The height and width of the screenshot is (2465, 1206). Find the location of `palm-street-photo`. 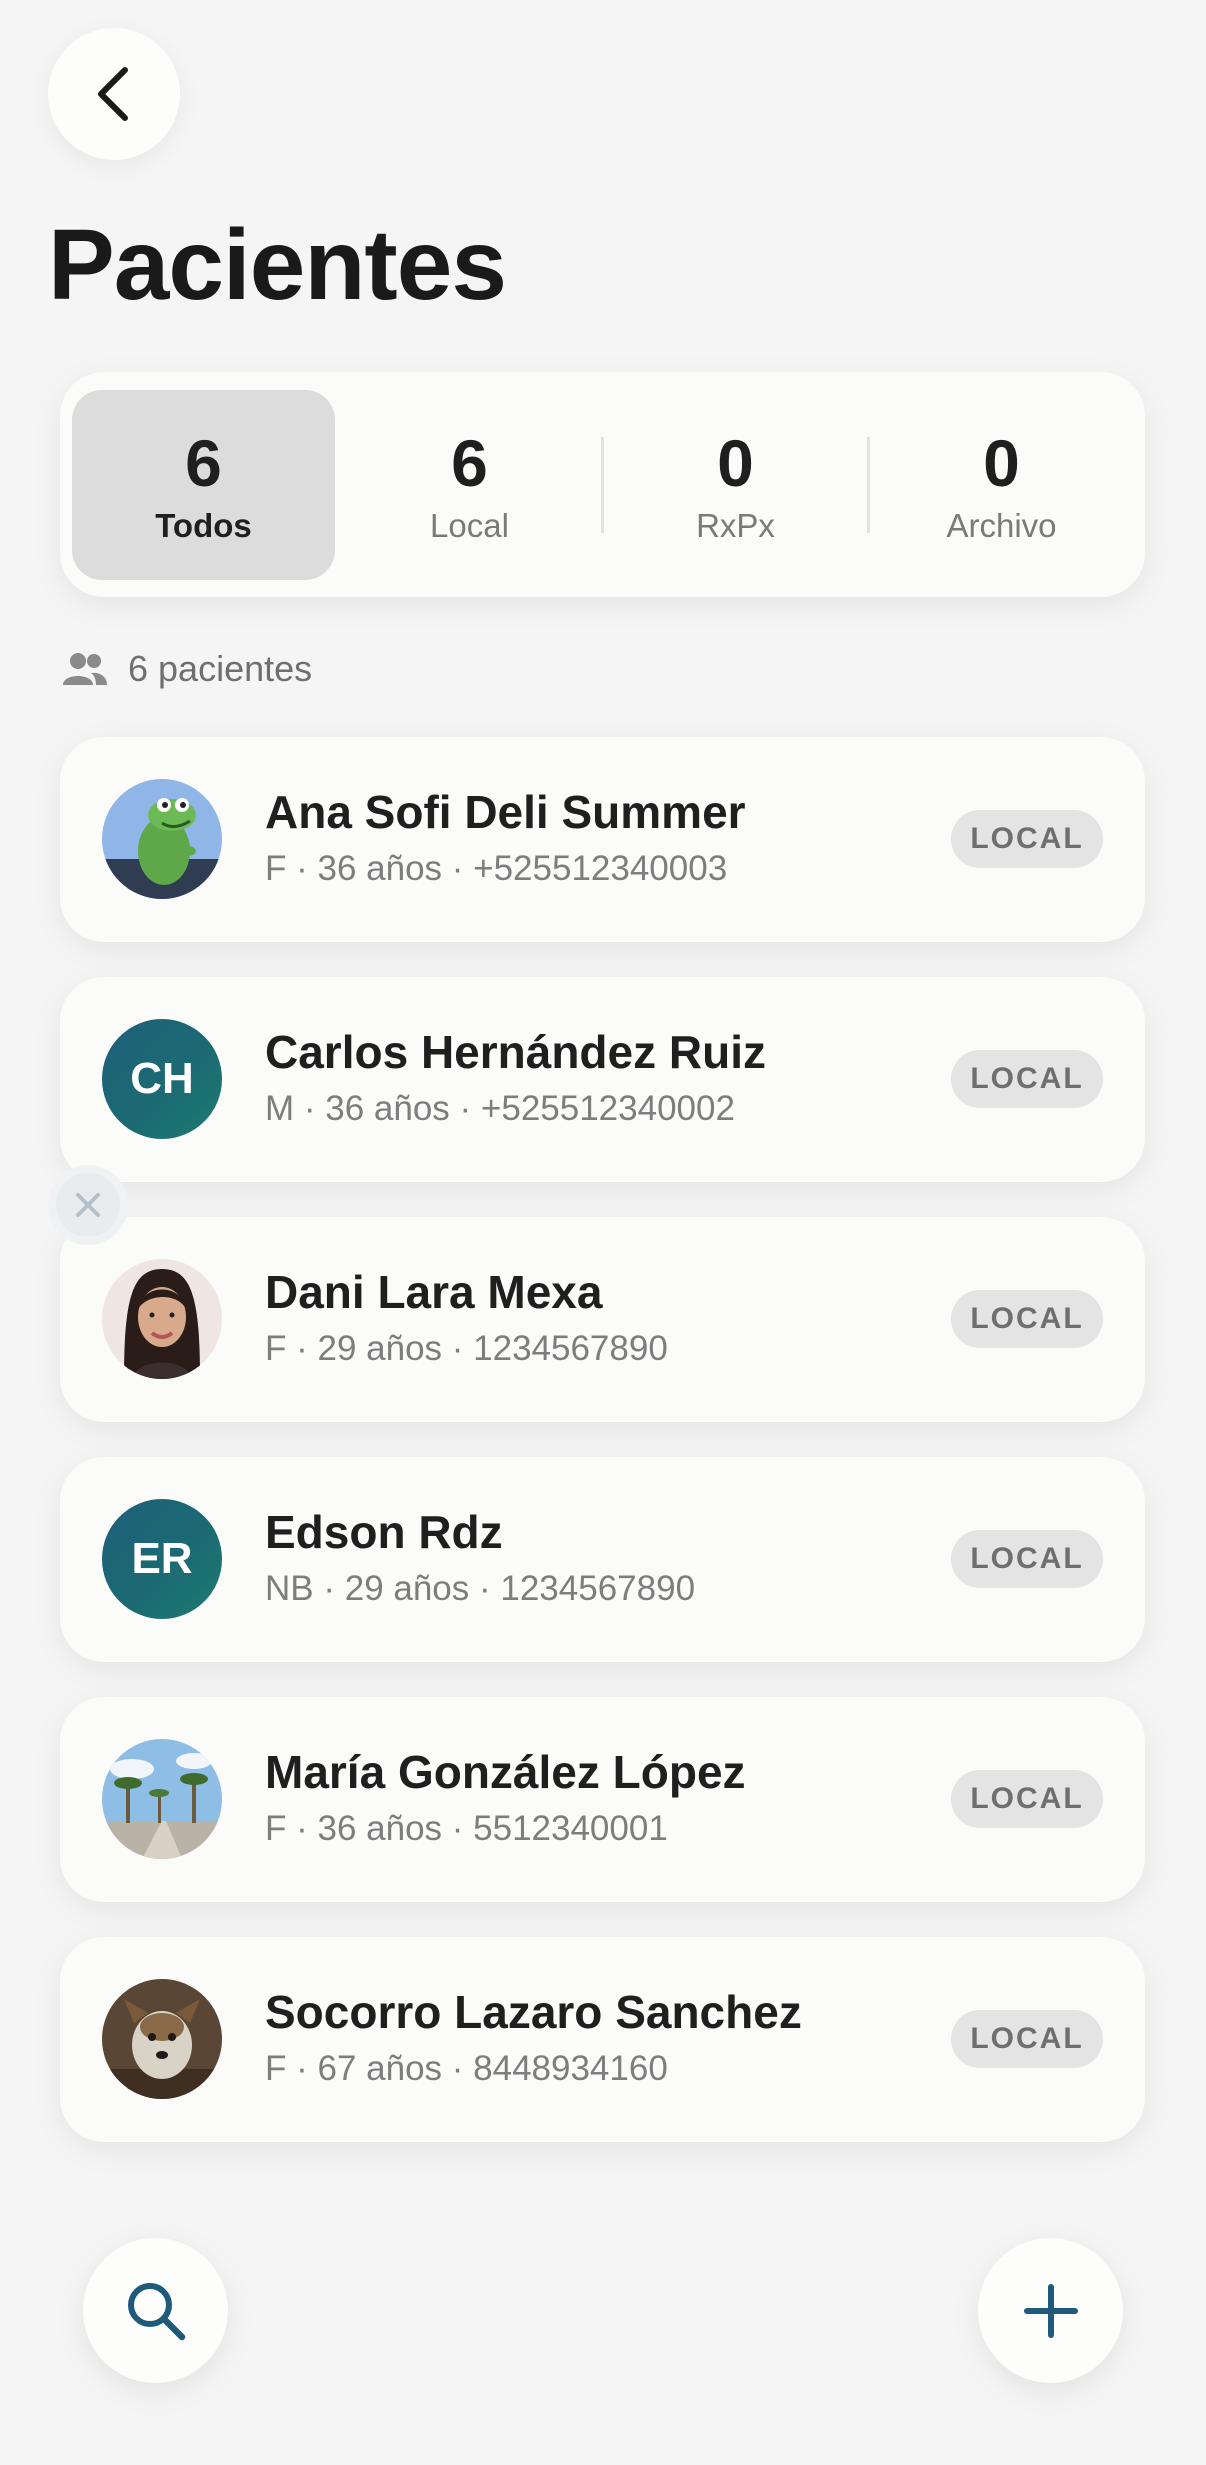

palm-street-photo is located at coordinates (162, 1799).